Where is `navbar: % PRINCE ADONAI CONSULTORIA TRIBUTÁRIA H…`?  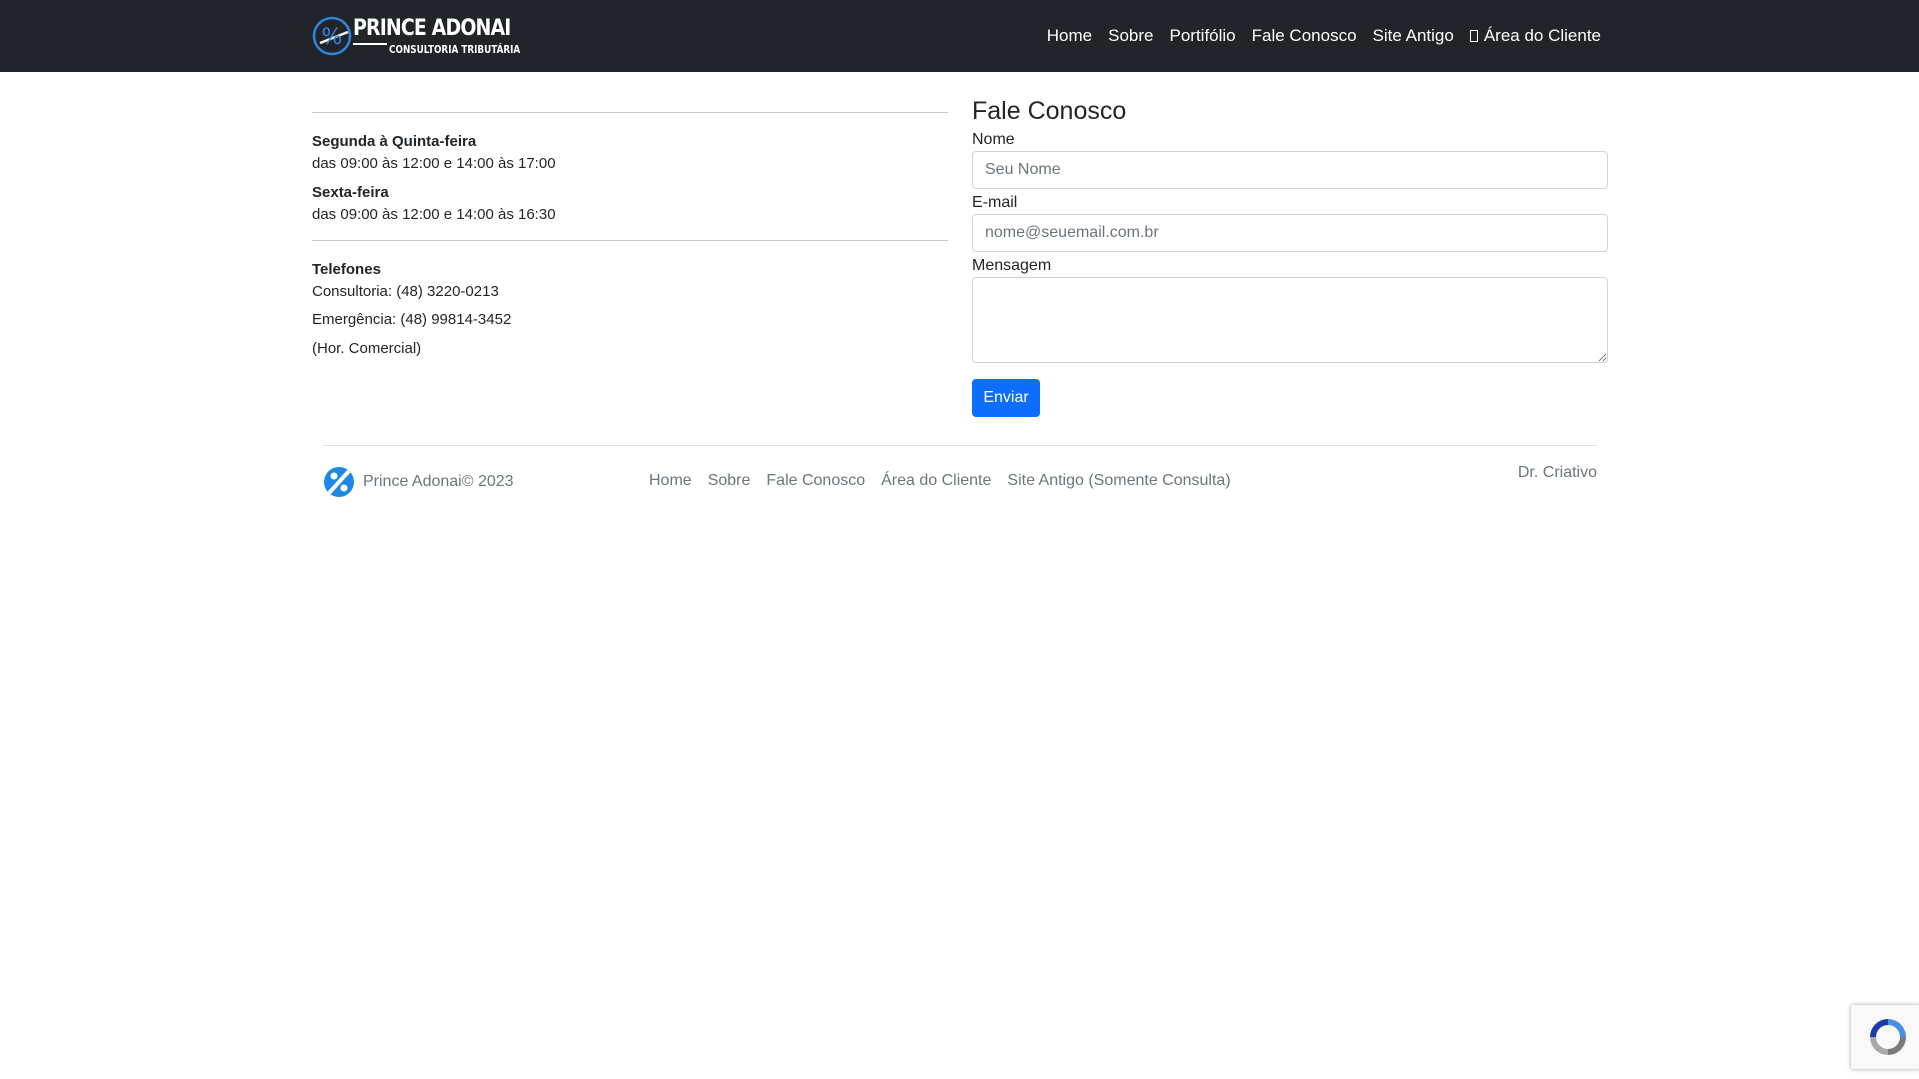 navbar: % PRINCE ADONAI CONSULTORIA TRIBUTÁRIA H… is located at coordinates (959, 36).